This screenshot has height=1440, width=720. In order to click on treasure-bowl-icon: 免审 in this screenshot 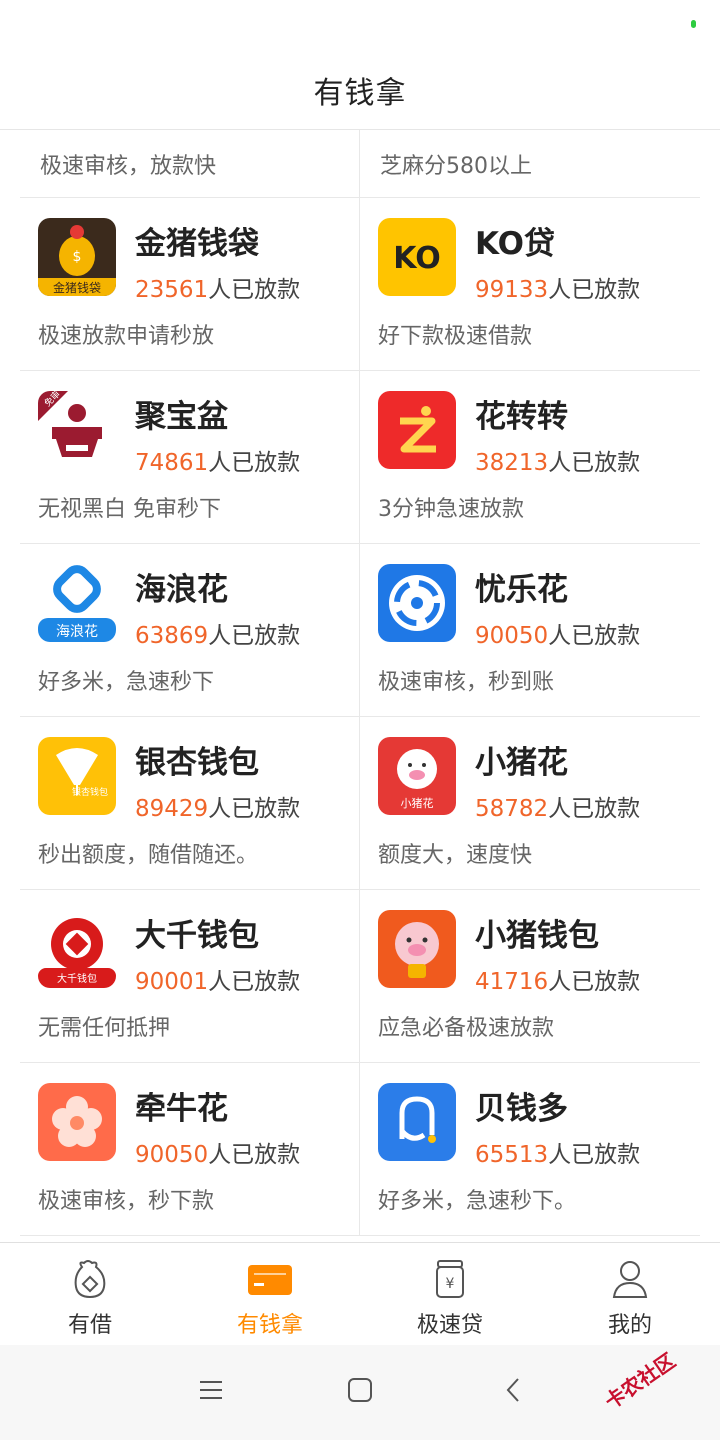, I will do `click(77, 430)`.